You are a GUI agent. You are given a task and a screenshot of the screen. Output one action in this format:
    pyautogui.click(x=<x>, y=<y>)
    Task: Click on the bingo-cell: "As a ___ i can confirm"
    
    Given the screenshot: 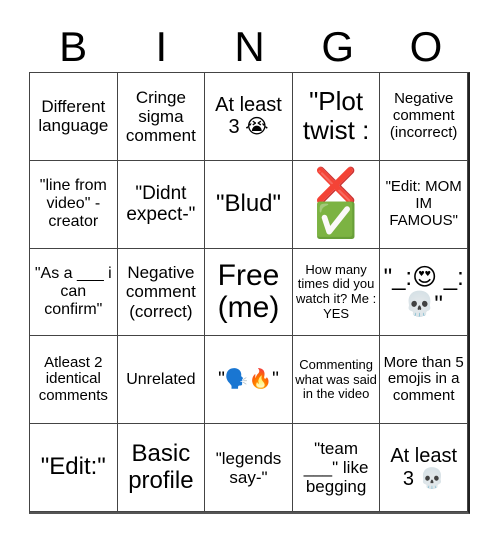 What is the action you would take?
    pyautogui.click(x=74, y=292)
    